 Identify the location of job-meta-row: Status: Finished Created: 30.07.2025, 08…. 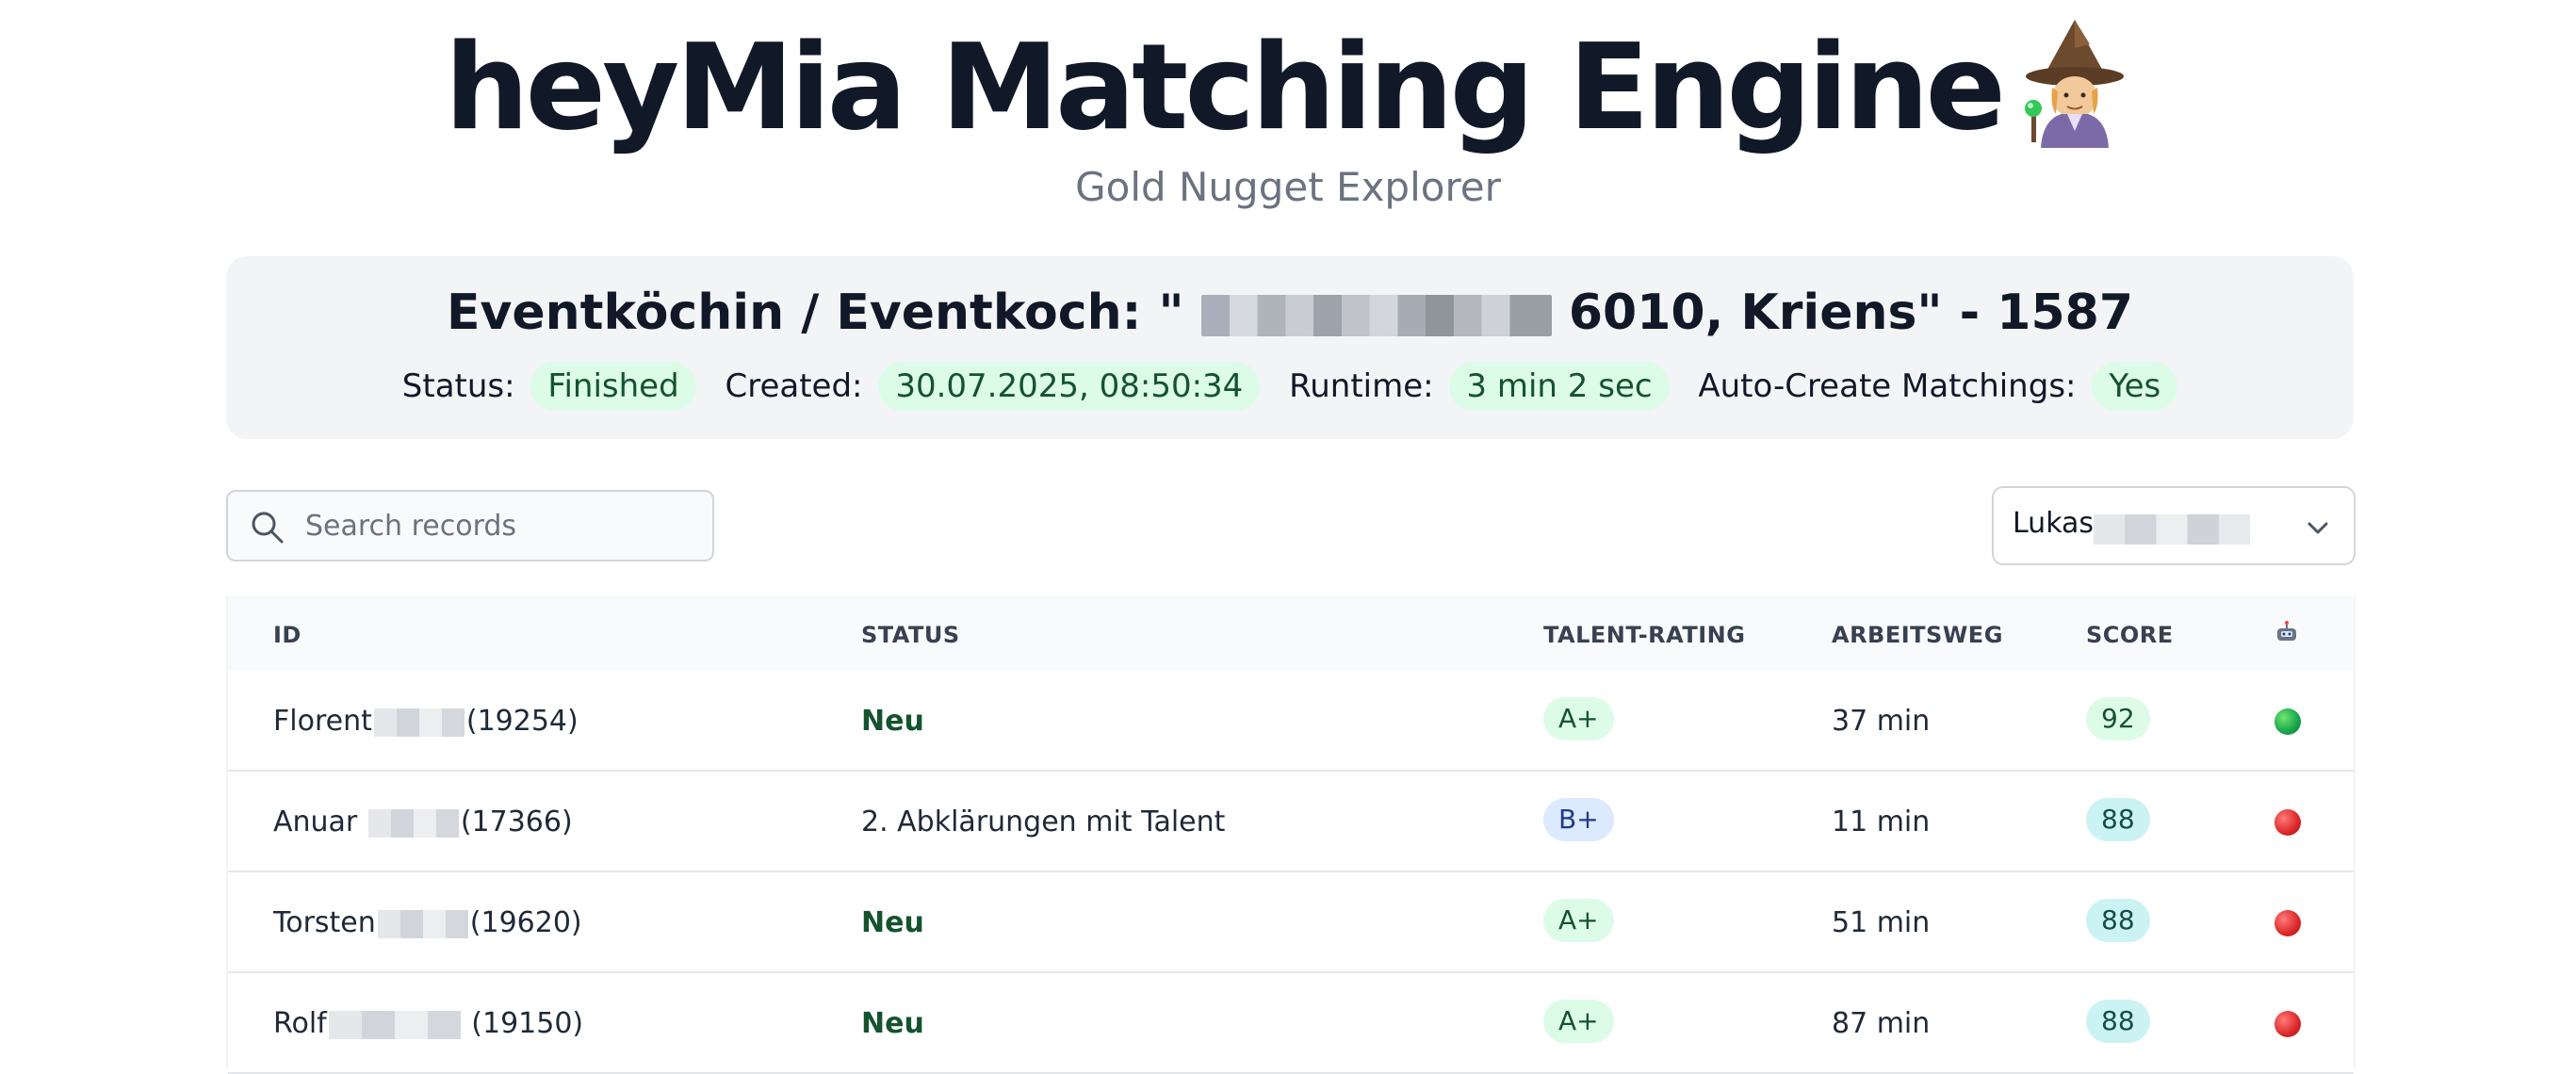
(1290, 386).